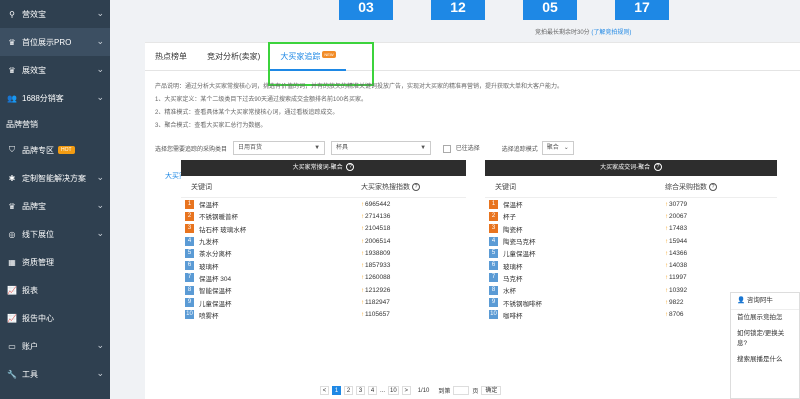 Image resolution: width=800 pixels, height=399 pixels. What do you see at coordinates (765, 318) in the screenshot?
I see `chat-faq-item: 首位展示竞拍怎` at bounding box center [765, 318].